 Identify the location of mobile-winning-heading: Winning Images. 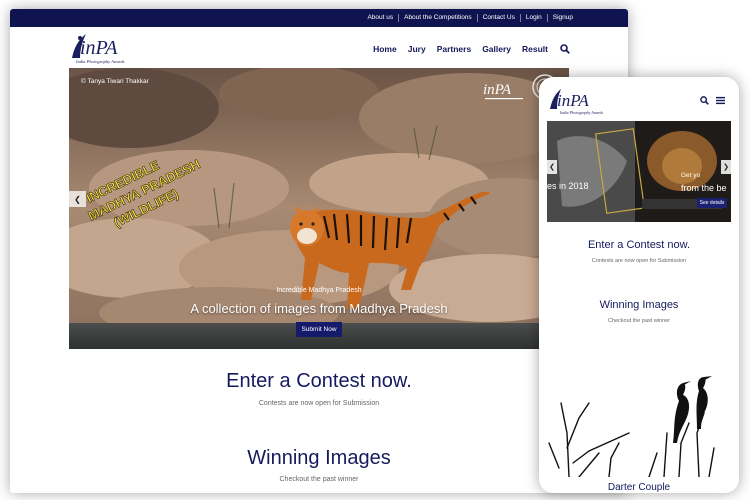
(639, 305).